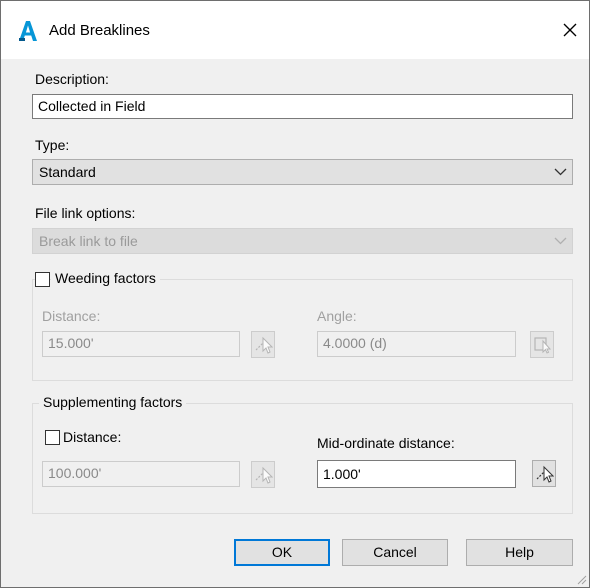  I want to click on autocad-logo-icon, so click(28, 31).